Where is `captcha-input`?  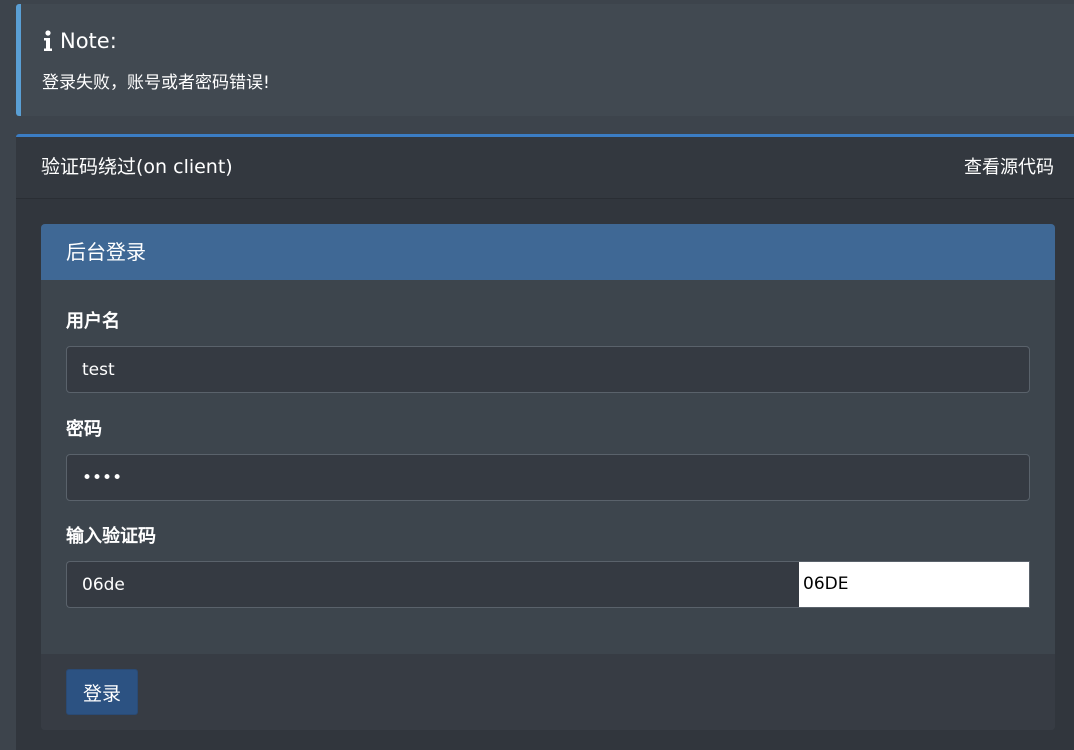 captcha-input is located at coordinates (432, 584).